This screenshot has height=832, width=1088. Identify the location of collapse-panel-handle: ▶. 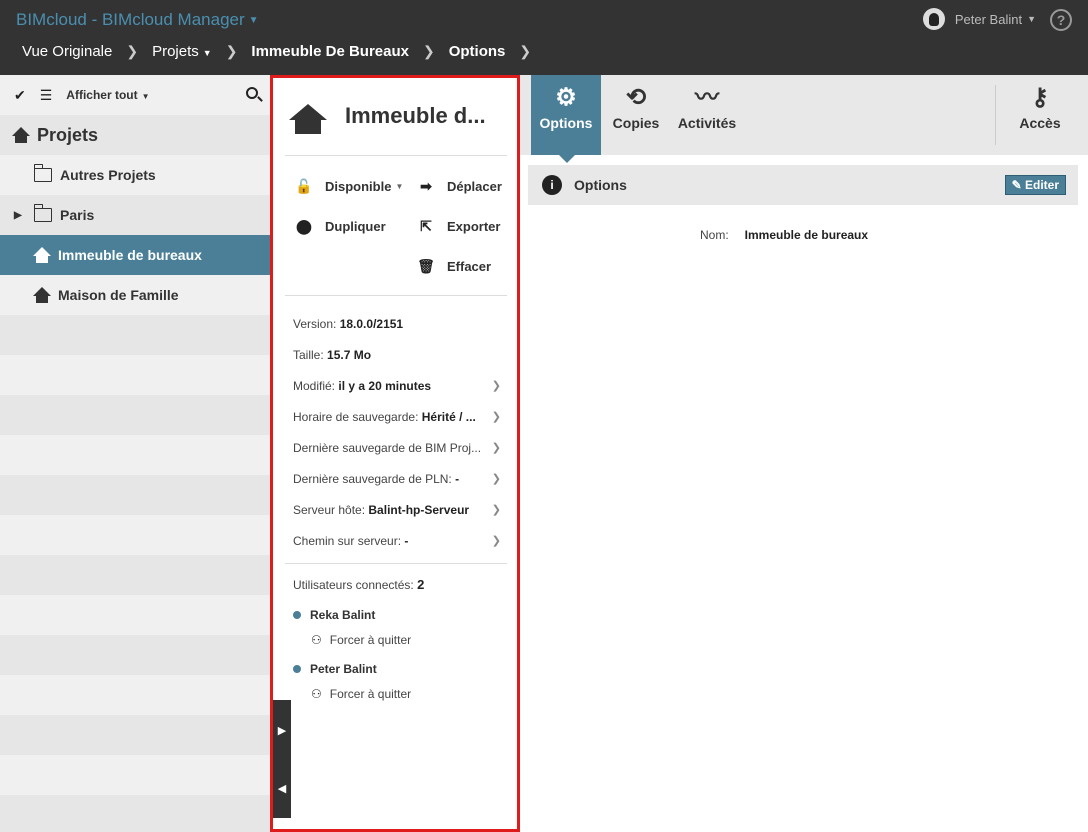
(282, 730).